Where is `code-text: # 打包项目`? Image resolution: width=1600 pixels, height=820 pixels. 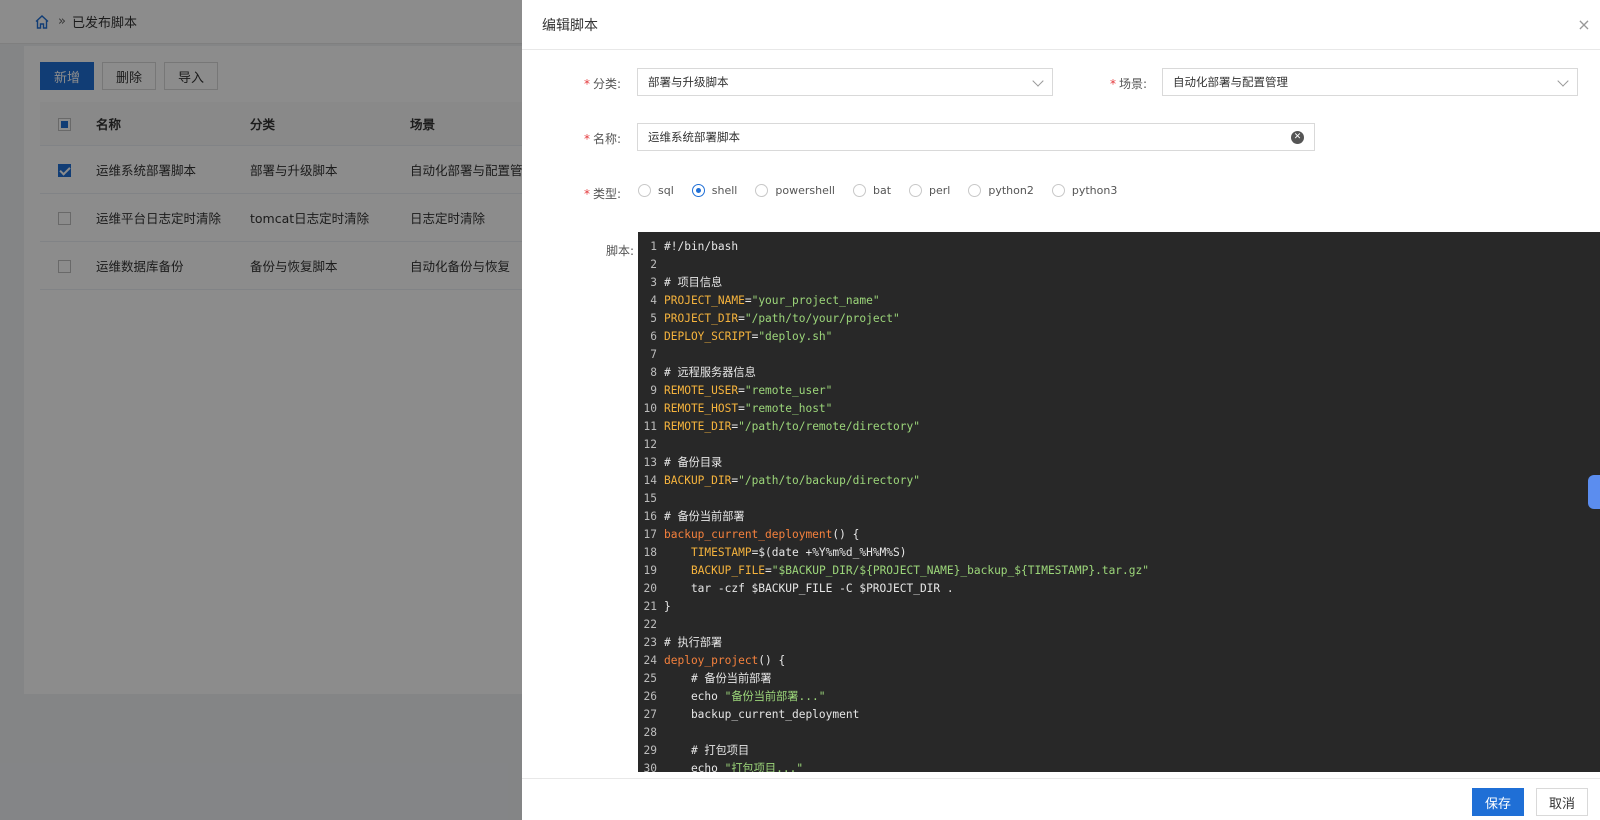 code-text: # 打包项目 is located at coordinates (707, 750).